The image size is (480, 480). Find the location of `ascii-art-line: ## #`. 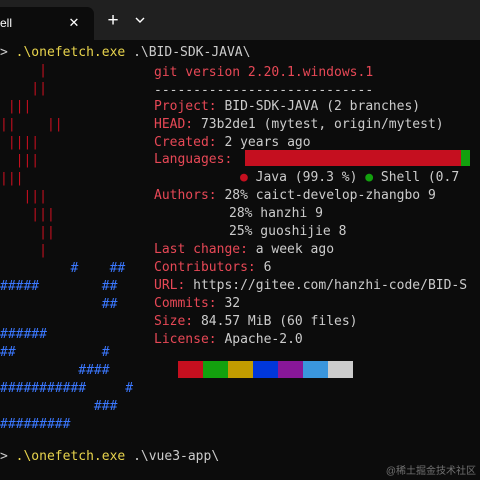

ascii-art-line: ## # is located at coordinates (55, 352).